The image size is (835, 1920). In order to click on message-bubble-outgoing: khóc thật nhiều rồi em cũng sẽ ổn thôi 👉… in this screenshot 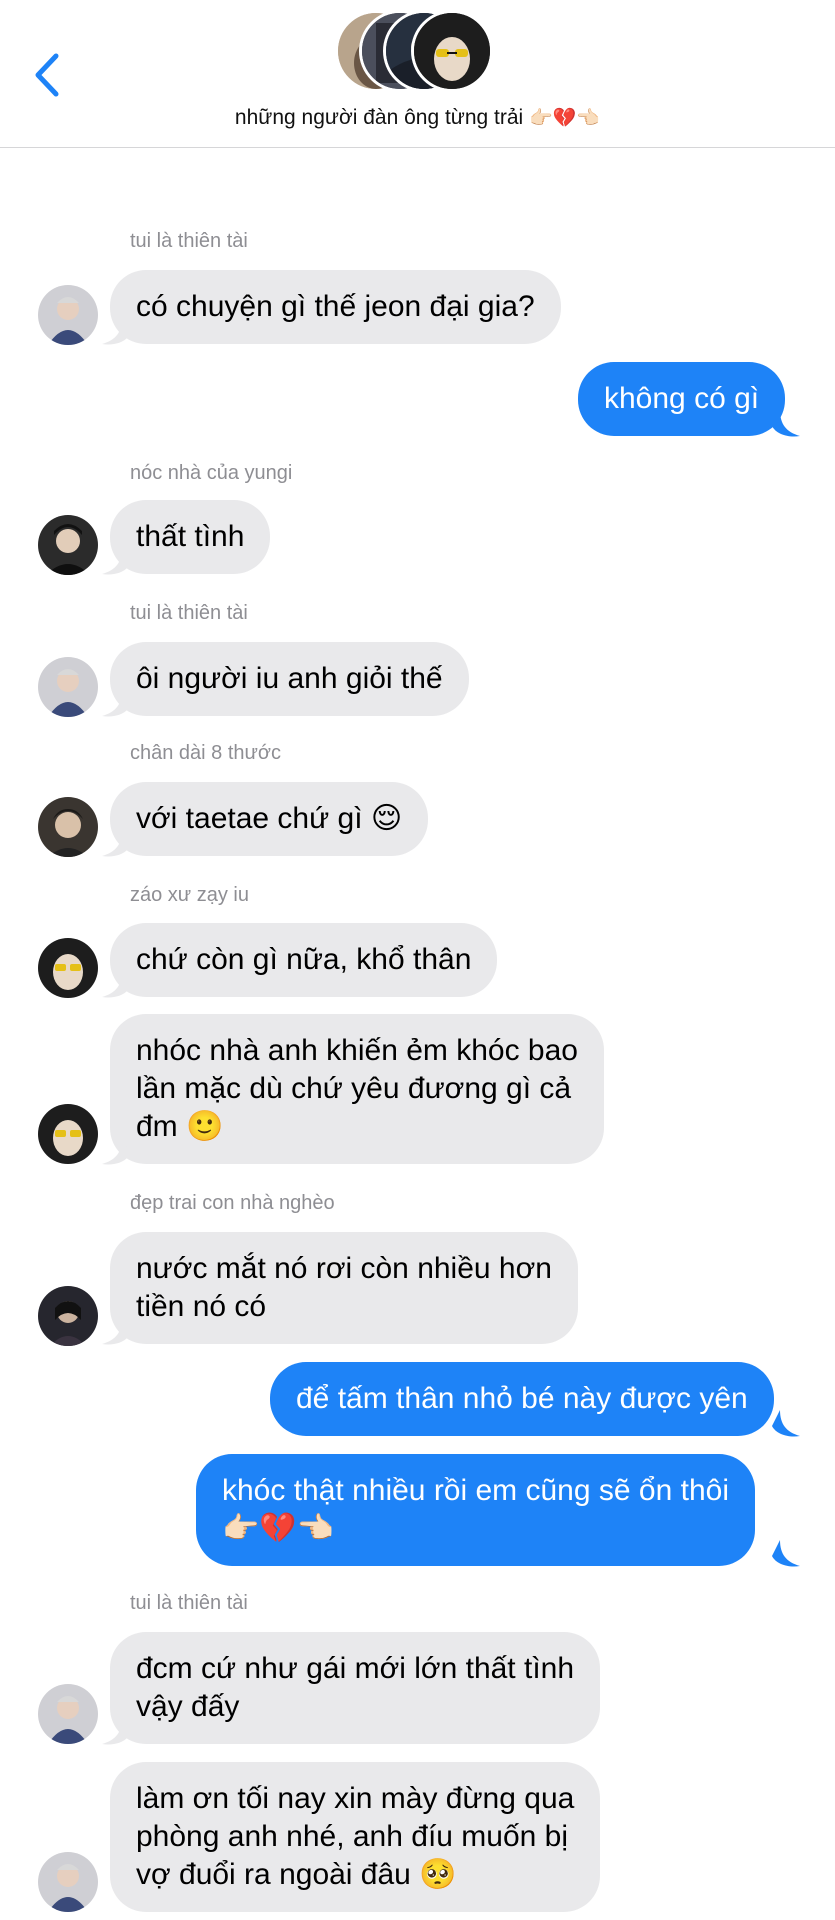, I will do `click(475, 1510)`.